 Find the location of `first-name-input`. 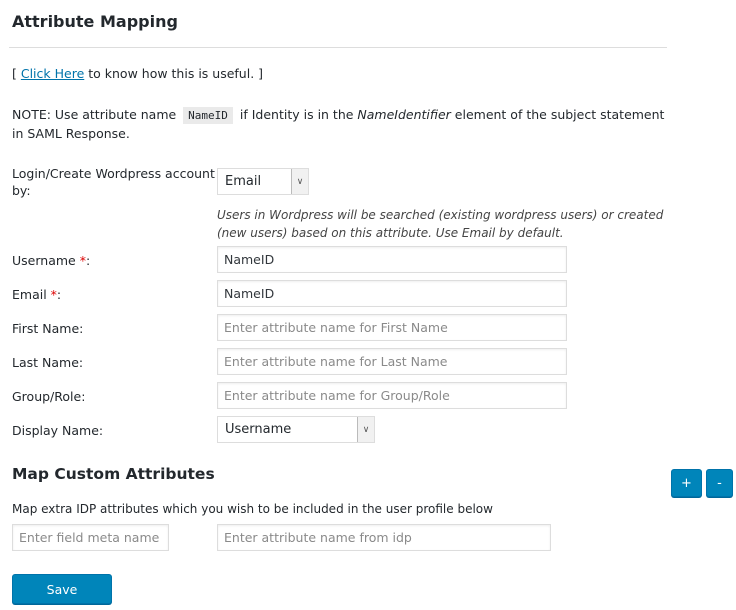

first-name-input is located at coordinates (392, 327).